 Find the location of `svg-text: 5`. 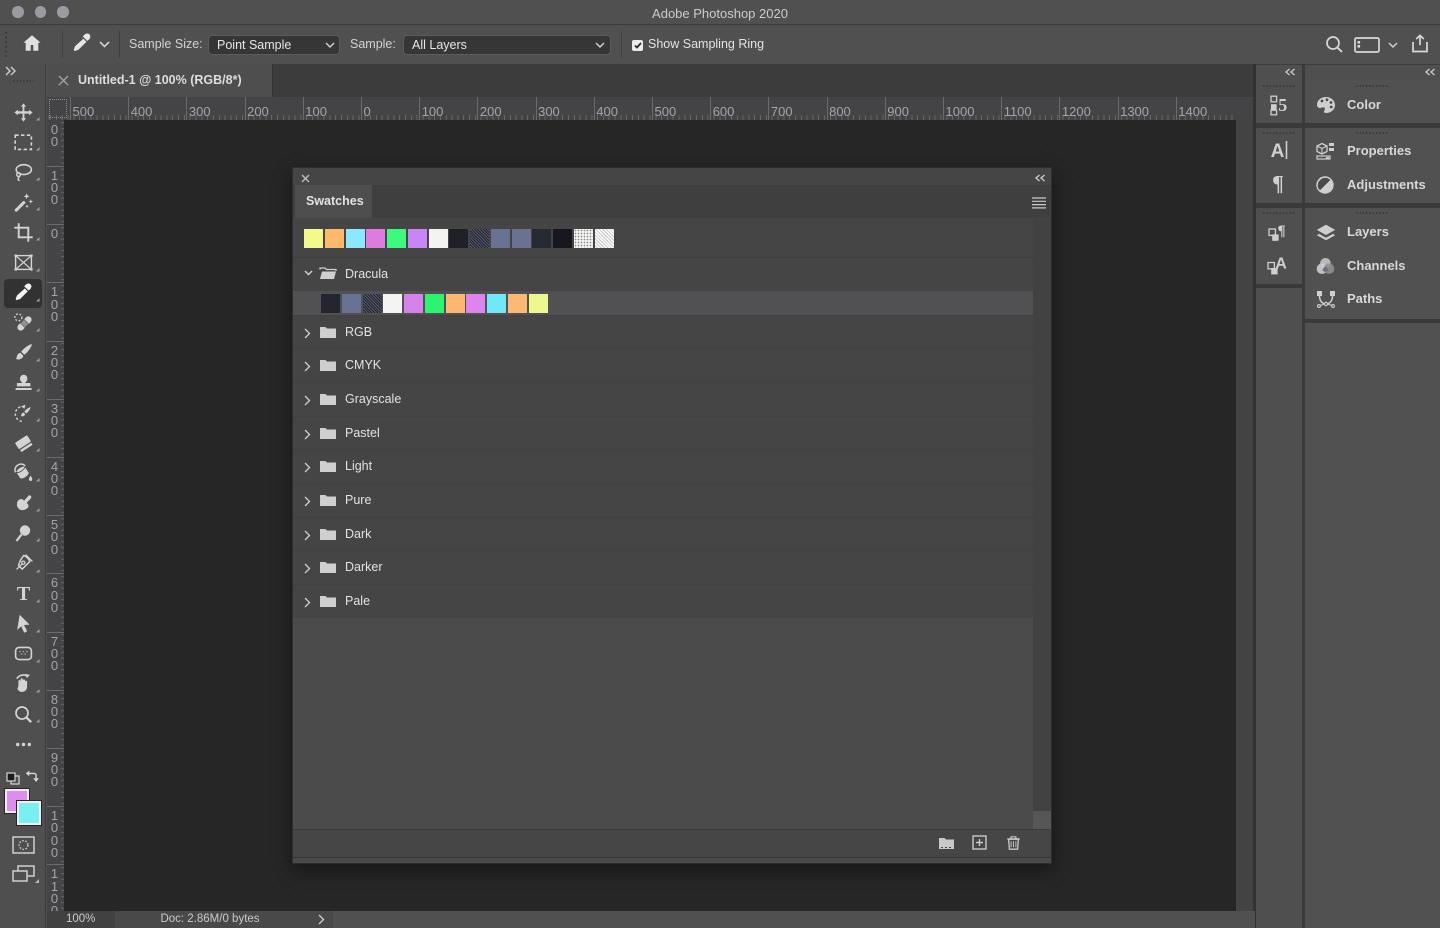

svg-text: 5 is located at coordinates (1282, 105).